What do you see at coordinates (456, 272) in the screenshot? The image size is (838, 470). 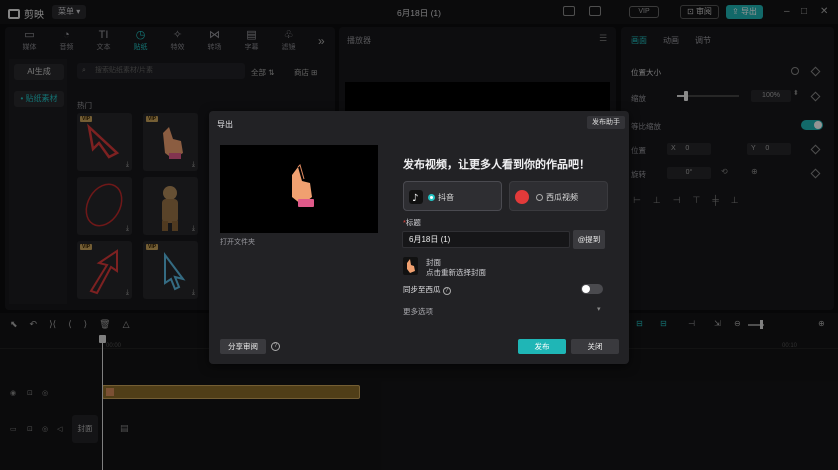 I see `cover-hint: 点击重新选择封面` at bounding box center [456, 272].